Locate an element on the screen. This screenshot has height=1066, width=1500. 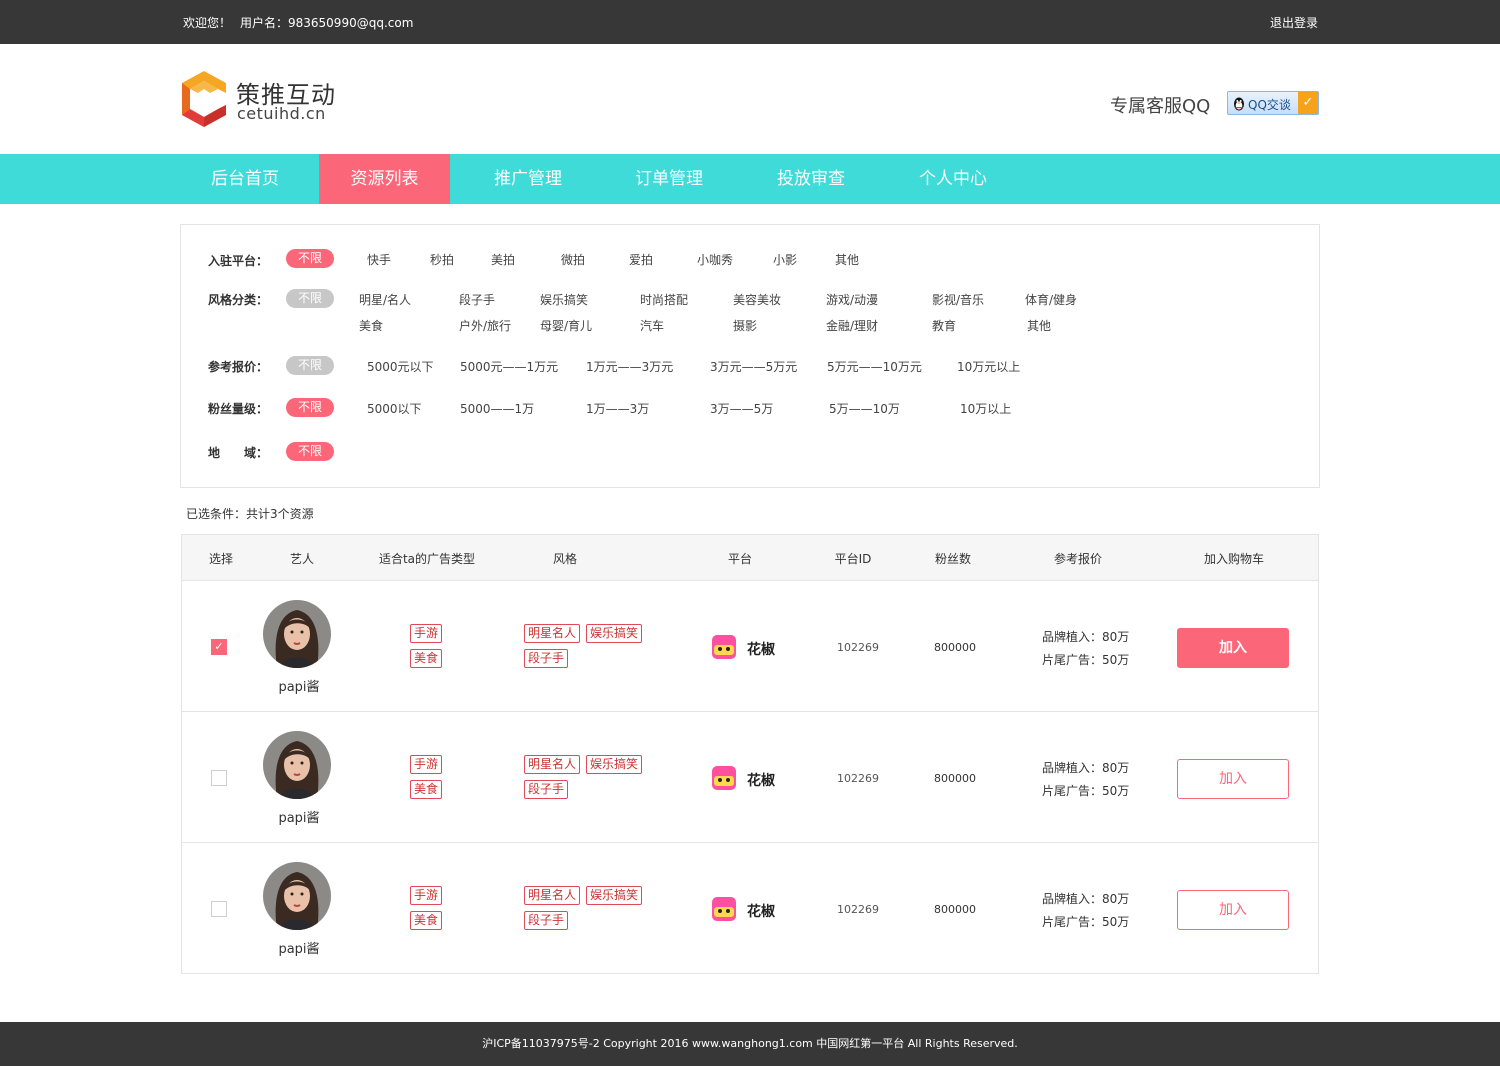
filter-option: 快手 is located at coordinates (379, 259).